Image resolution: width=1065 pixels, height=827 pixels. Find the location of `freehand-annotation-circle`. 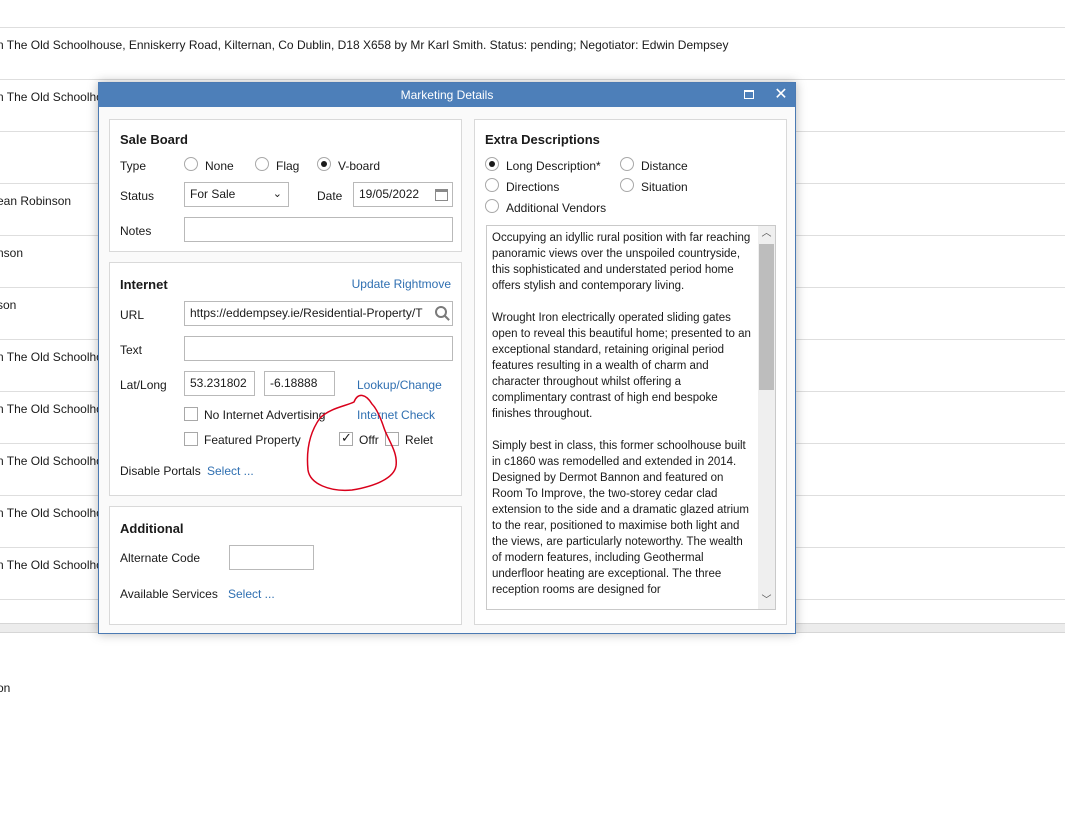

freehand-annotation-circle is located at coordinates (351, 443).